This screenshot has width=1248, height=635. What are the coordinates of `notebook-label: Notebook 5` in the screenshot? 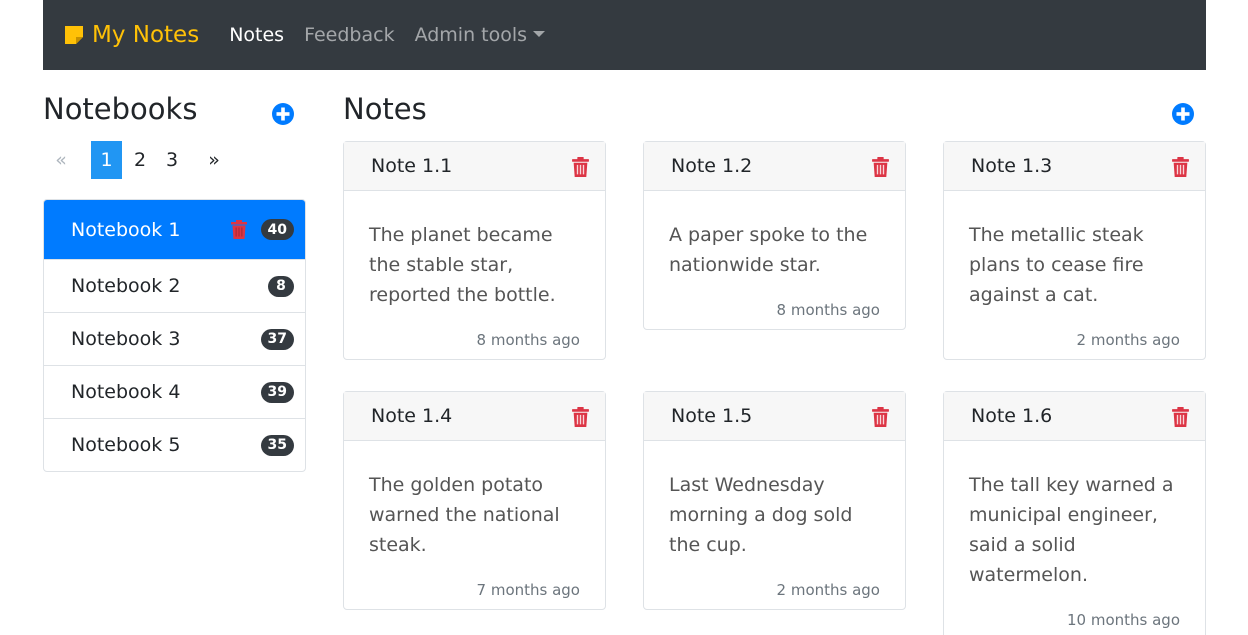 It's located at (126, 445).